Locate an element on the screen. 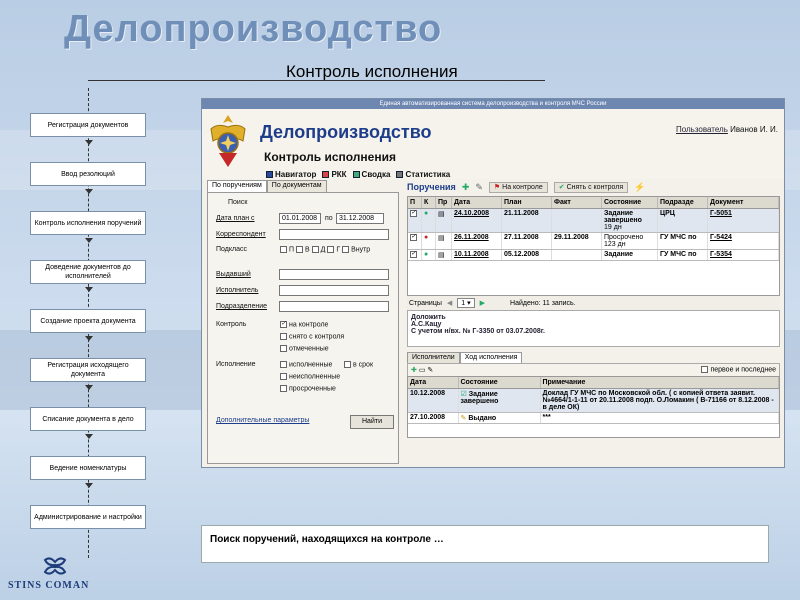 The image size is (800, 600). next-page-icon: ▶ is located at coordinates (482, 303).